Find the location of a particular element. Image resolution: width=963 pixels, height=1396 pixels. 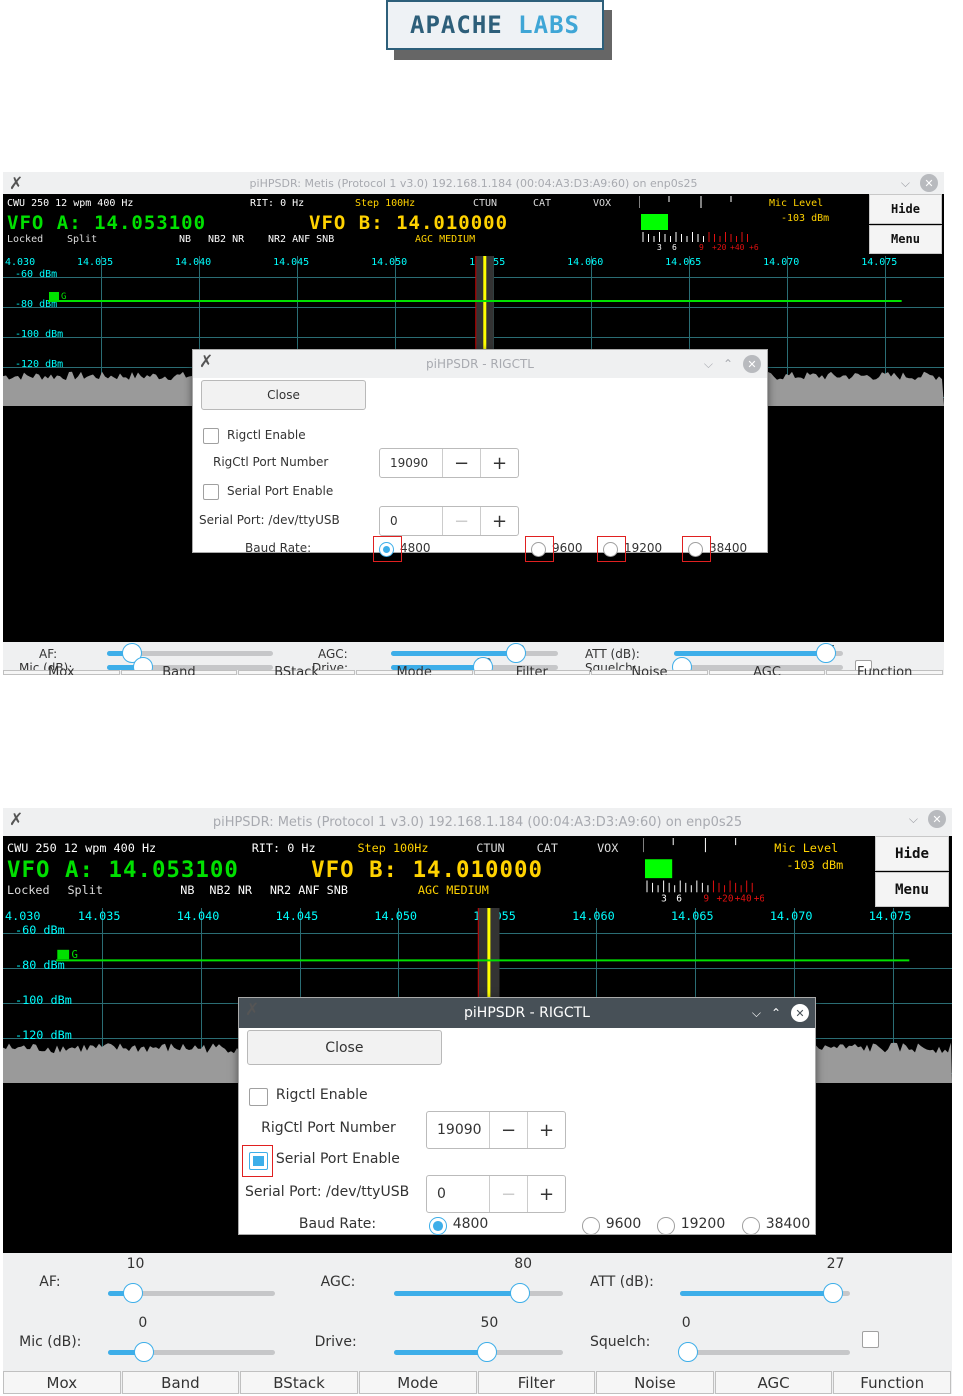

vfo-b: VFO B: 14.010000 is located at coordinates (408, 223).